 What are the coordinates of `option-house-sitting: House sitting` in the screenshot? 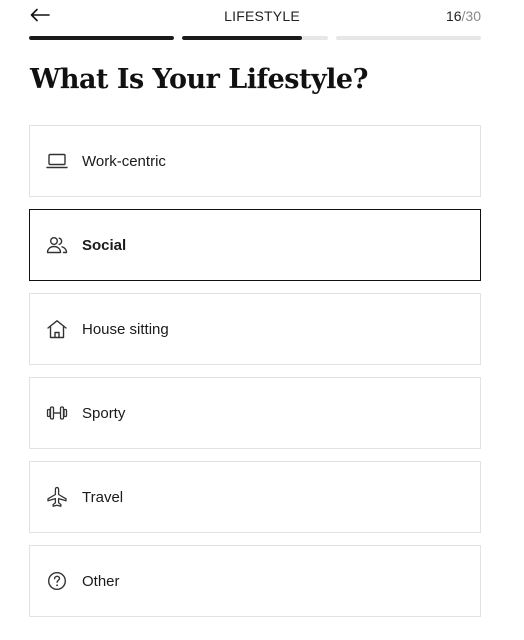 It's located at (255, 329).